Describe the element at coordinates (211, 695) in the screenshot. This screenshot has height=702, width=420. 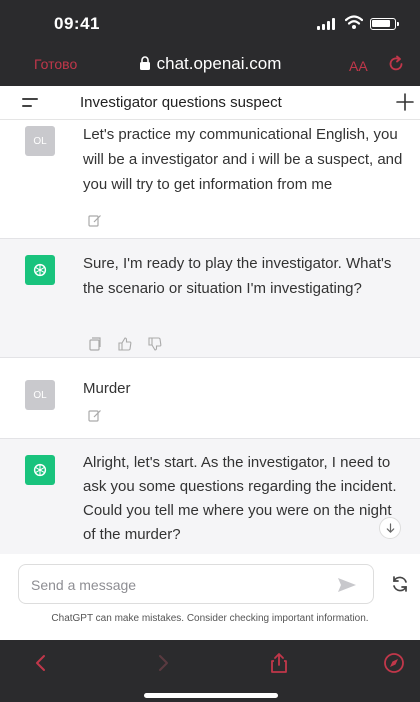
I see `home-indicator` at that location.